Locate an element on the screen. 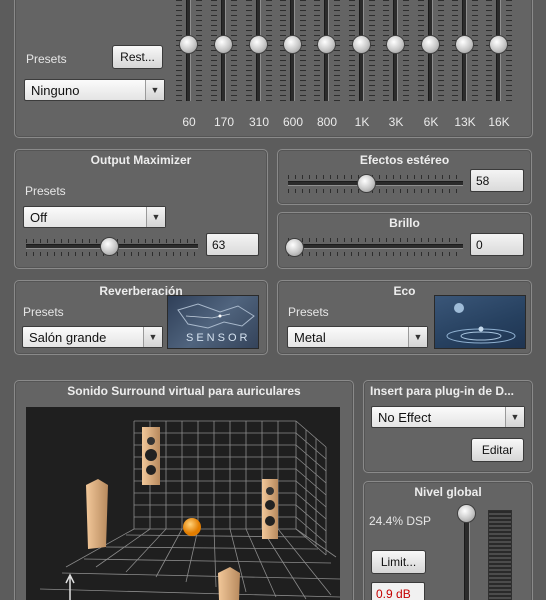 This screenshot has width=546, height=600. global-level-panel: Nivel global 24.4% DSP Limit... 0.9 dB is located at coordinates (448, 540).